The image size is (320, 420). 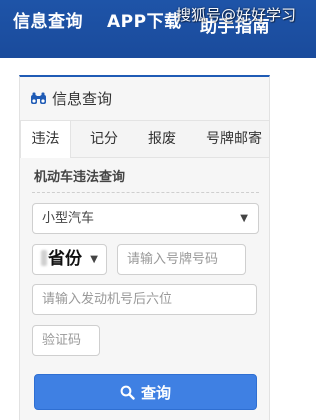 What do you see at coordinates (48, 19) in the screenshot?
I see `nav-info-query: 信息查询` at bounding box center [48, 19].